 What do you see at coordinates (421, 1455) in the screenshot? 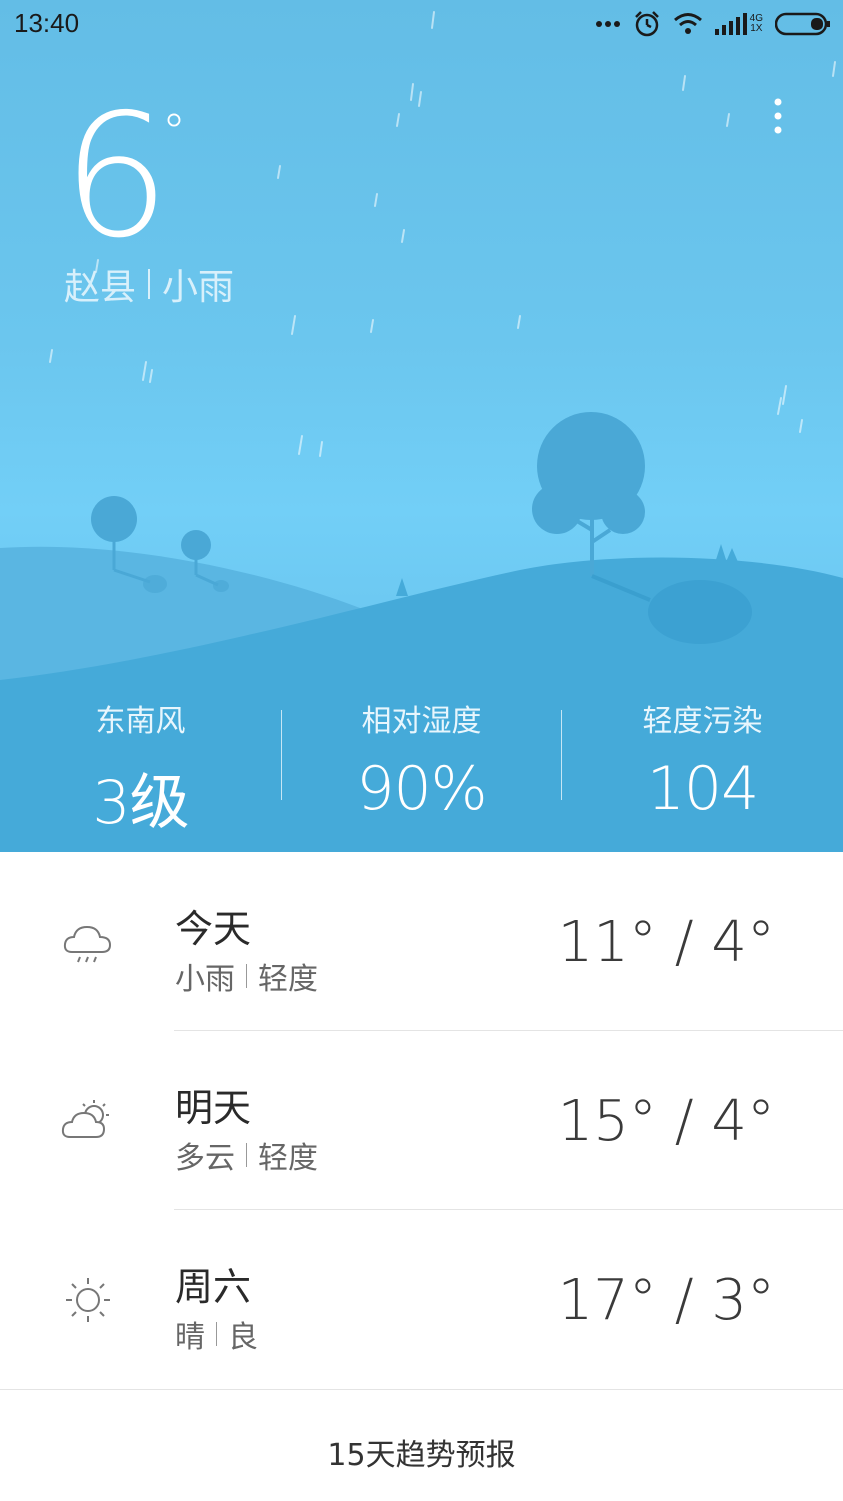
I see `trend-label: 15天趋势预报` at bounding box center [421, 1455].